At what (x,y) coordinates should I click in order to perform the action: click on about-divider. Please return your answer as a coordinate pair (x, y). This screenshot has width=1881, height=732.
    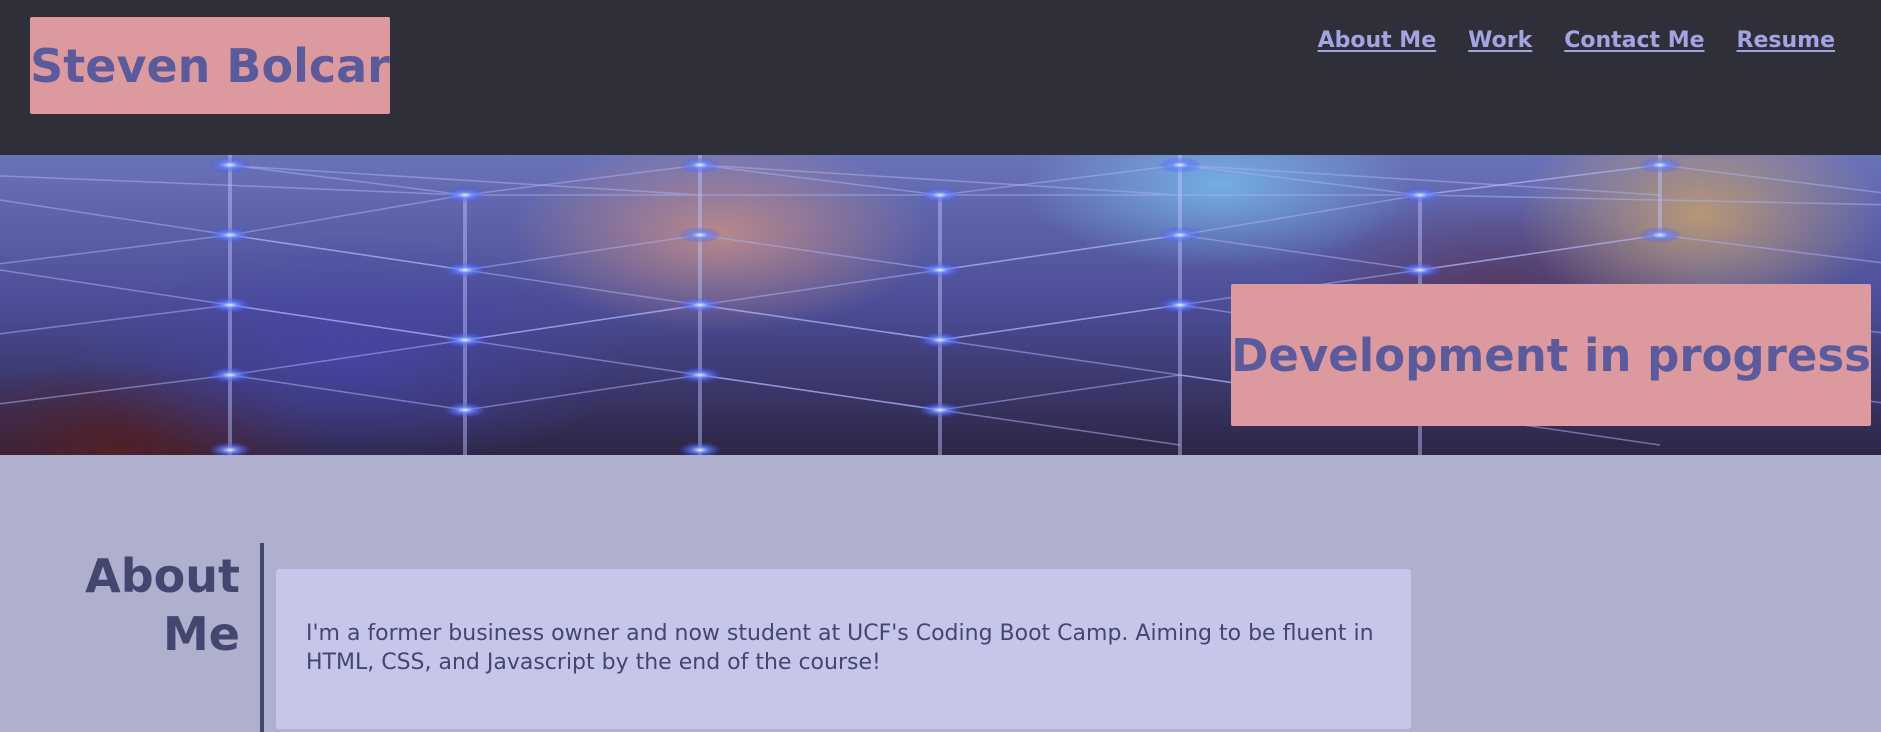
    Looking at the image, I should click on (262, 637).